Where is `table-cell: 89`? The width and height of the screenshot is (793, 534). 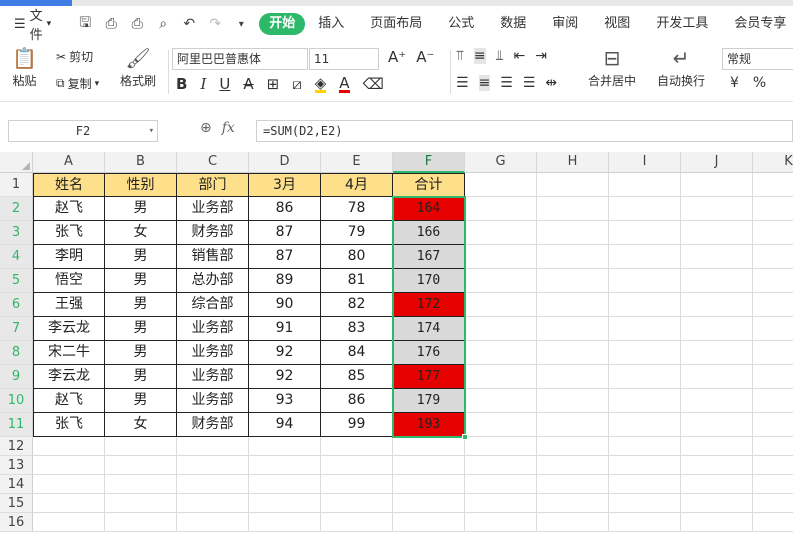
table-cell: 89 is located at coordinates (285, 281).